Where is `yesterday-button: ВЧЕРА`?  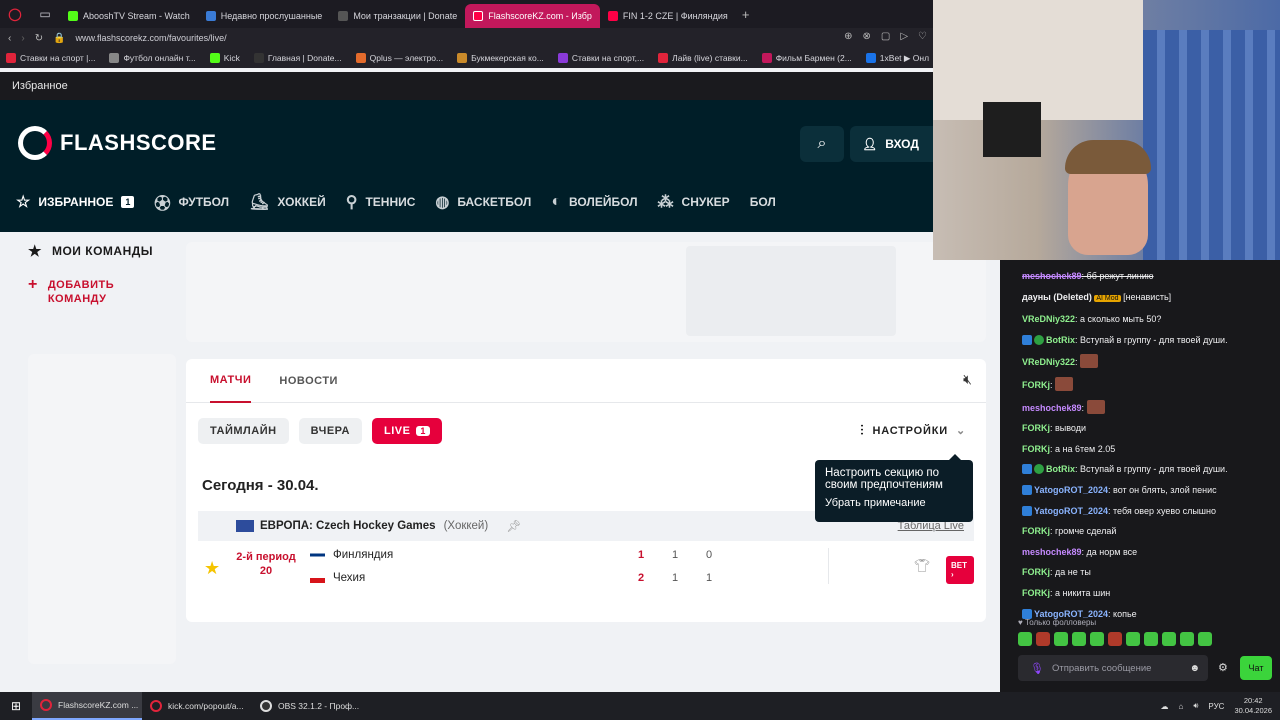
yesterday-button: ВЧЕРА is located at coordinates (330, 431).